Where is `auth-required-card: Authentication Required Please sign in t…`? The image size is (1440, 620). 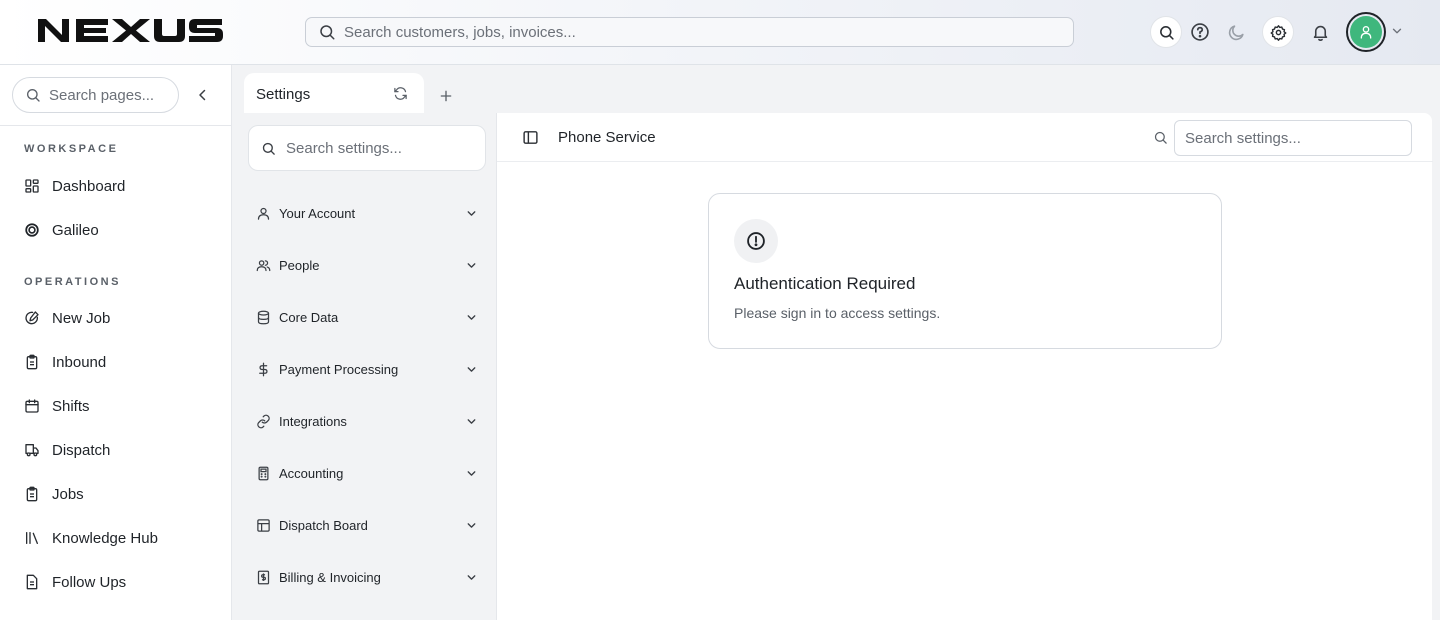
auth-required-card: Authentication Required Please sign in t… is located at coordinates (965, 271).